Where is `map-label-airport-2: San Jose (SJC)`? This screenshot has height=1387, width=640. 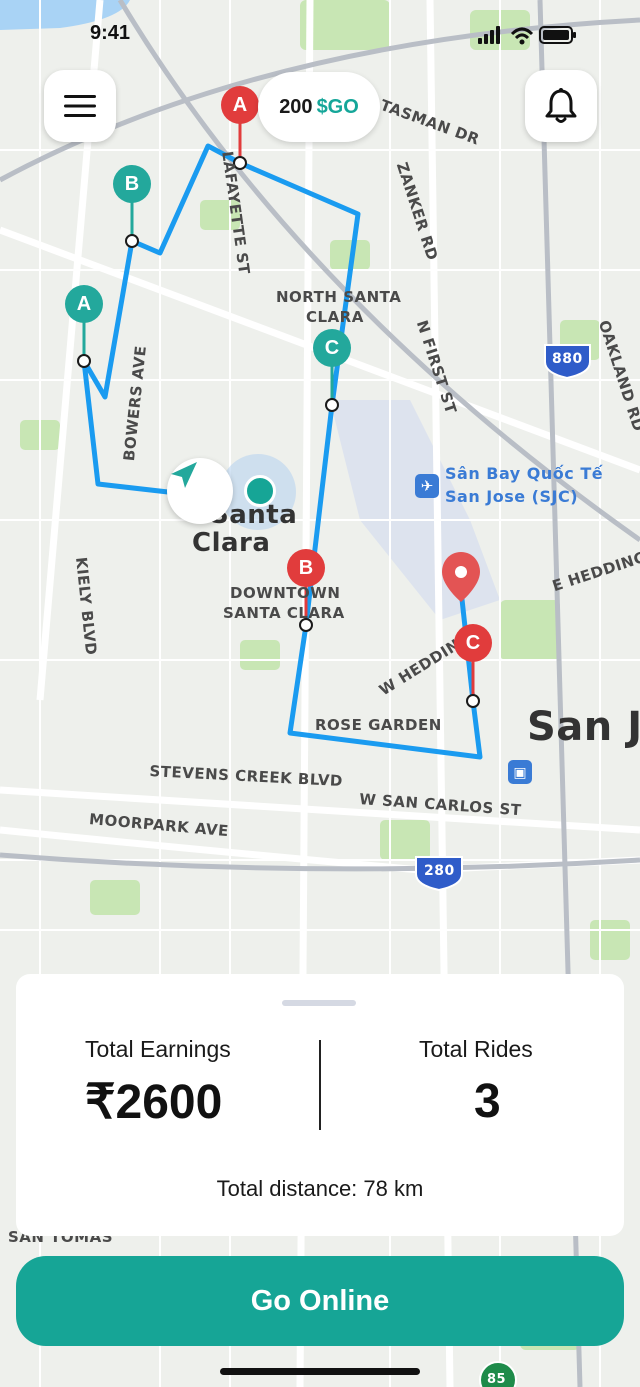 map-label-airport-2: San Jose (SJC) is located at coordinates (512, 496).